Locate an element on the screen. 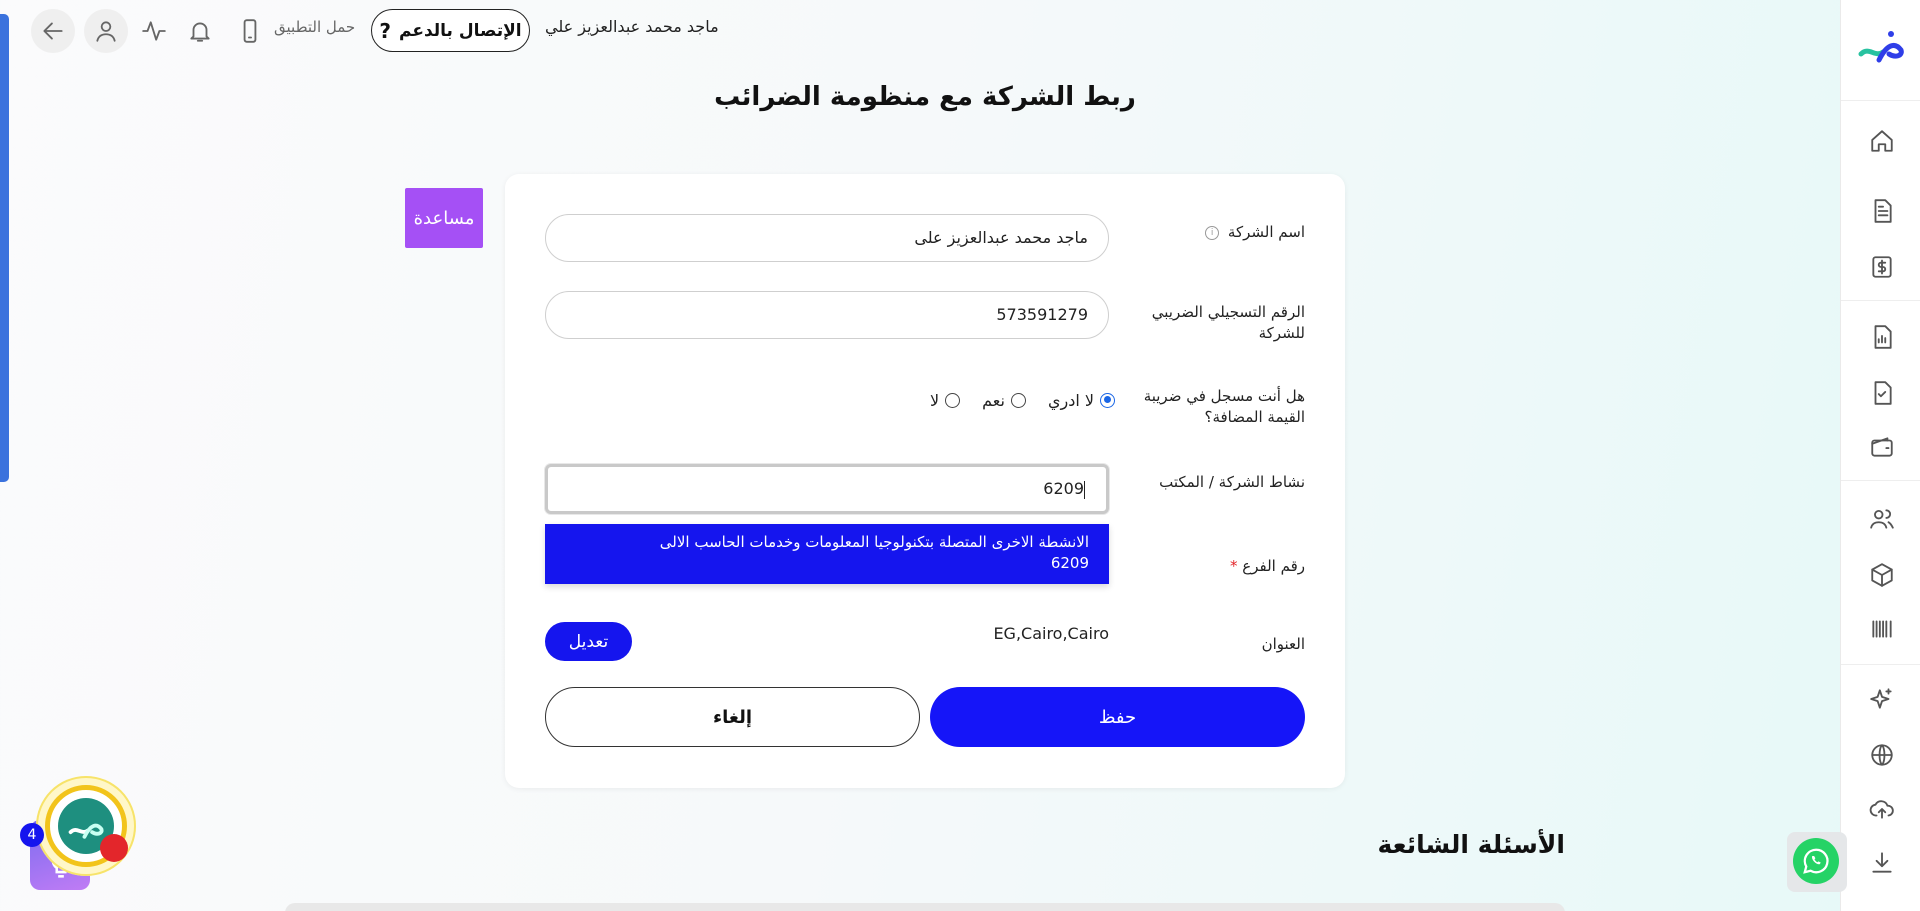 Image resolution: width=1920 pixels, height=911 pixels. sidebar is located at coordinates (1880, 455).